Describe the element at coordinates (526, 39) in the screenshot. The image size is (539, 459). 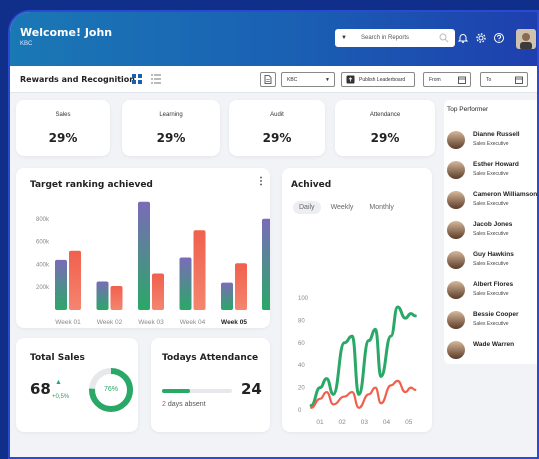
I see `user-avatar` at that location.